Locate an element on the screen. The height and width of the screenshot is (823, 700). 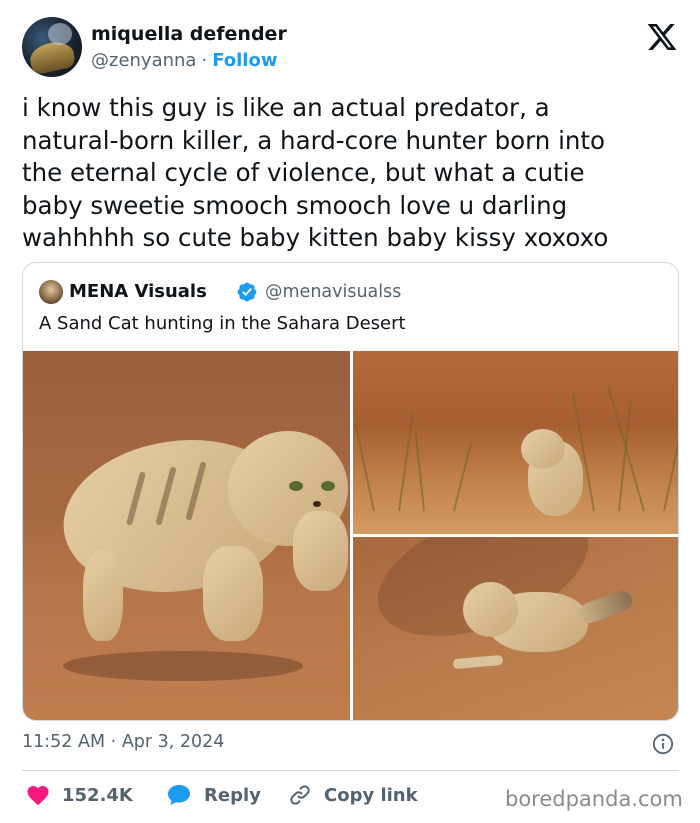
quoted-tweet-header: MENA Visuals @menavisualss is located at coordinates (349, 292).